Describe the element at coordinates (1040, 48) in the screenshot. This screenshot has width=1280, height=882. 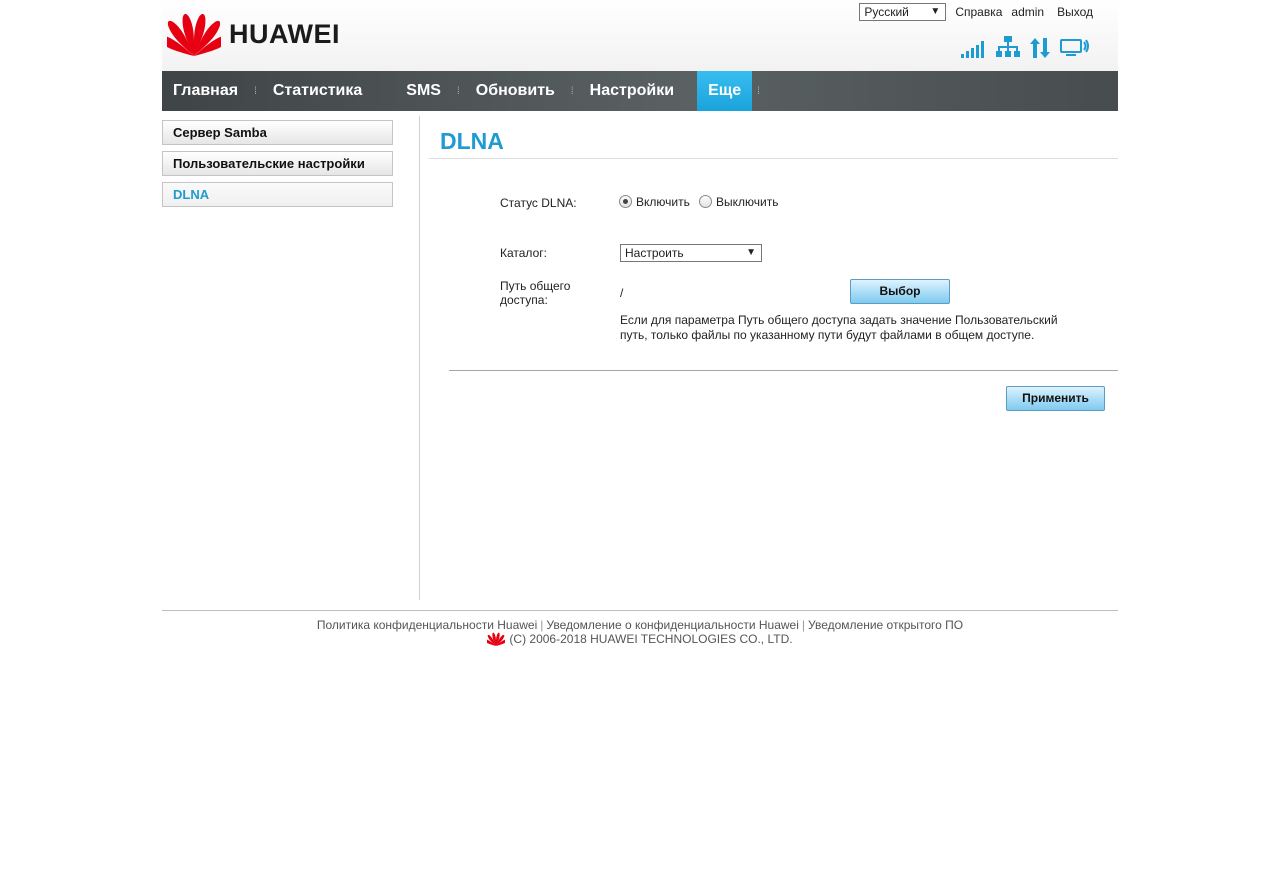
I see `data-transfer-icon` at that location.